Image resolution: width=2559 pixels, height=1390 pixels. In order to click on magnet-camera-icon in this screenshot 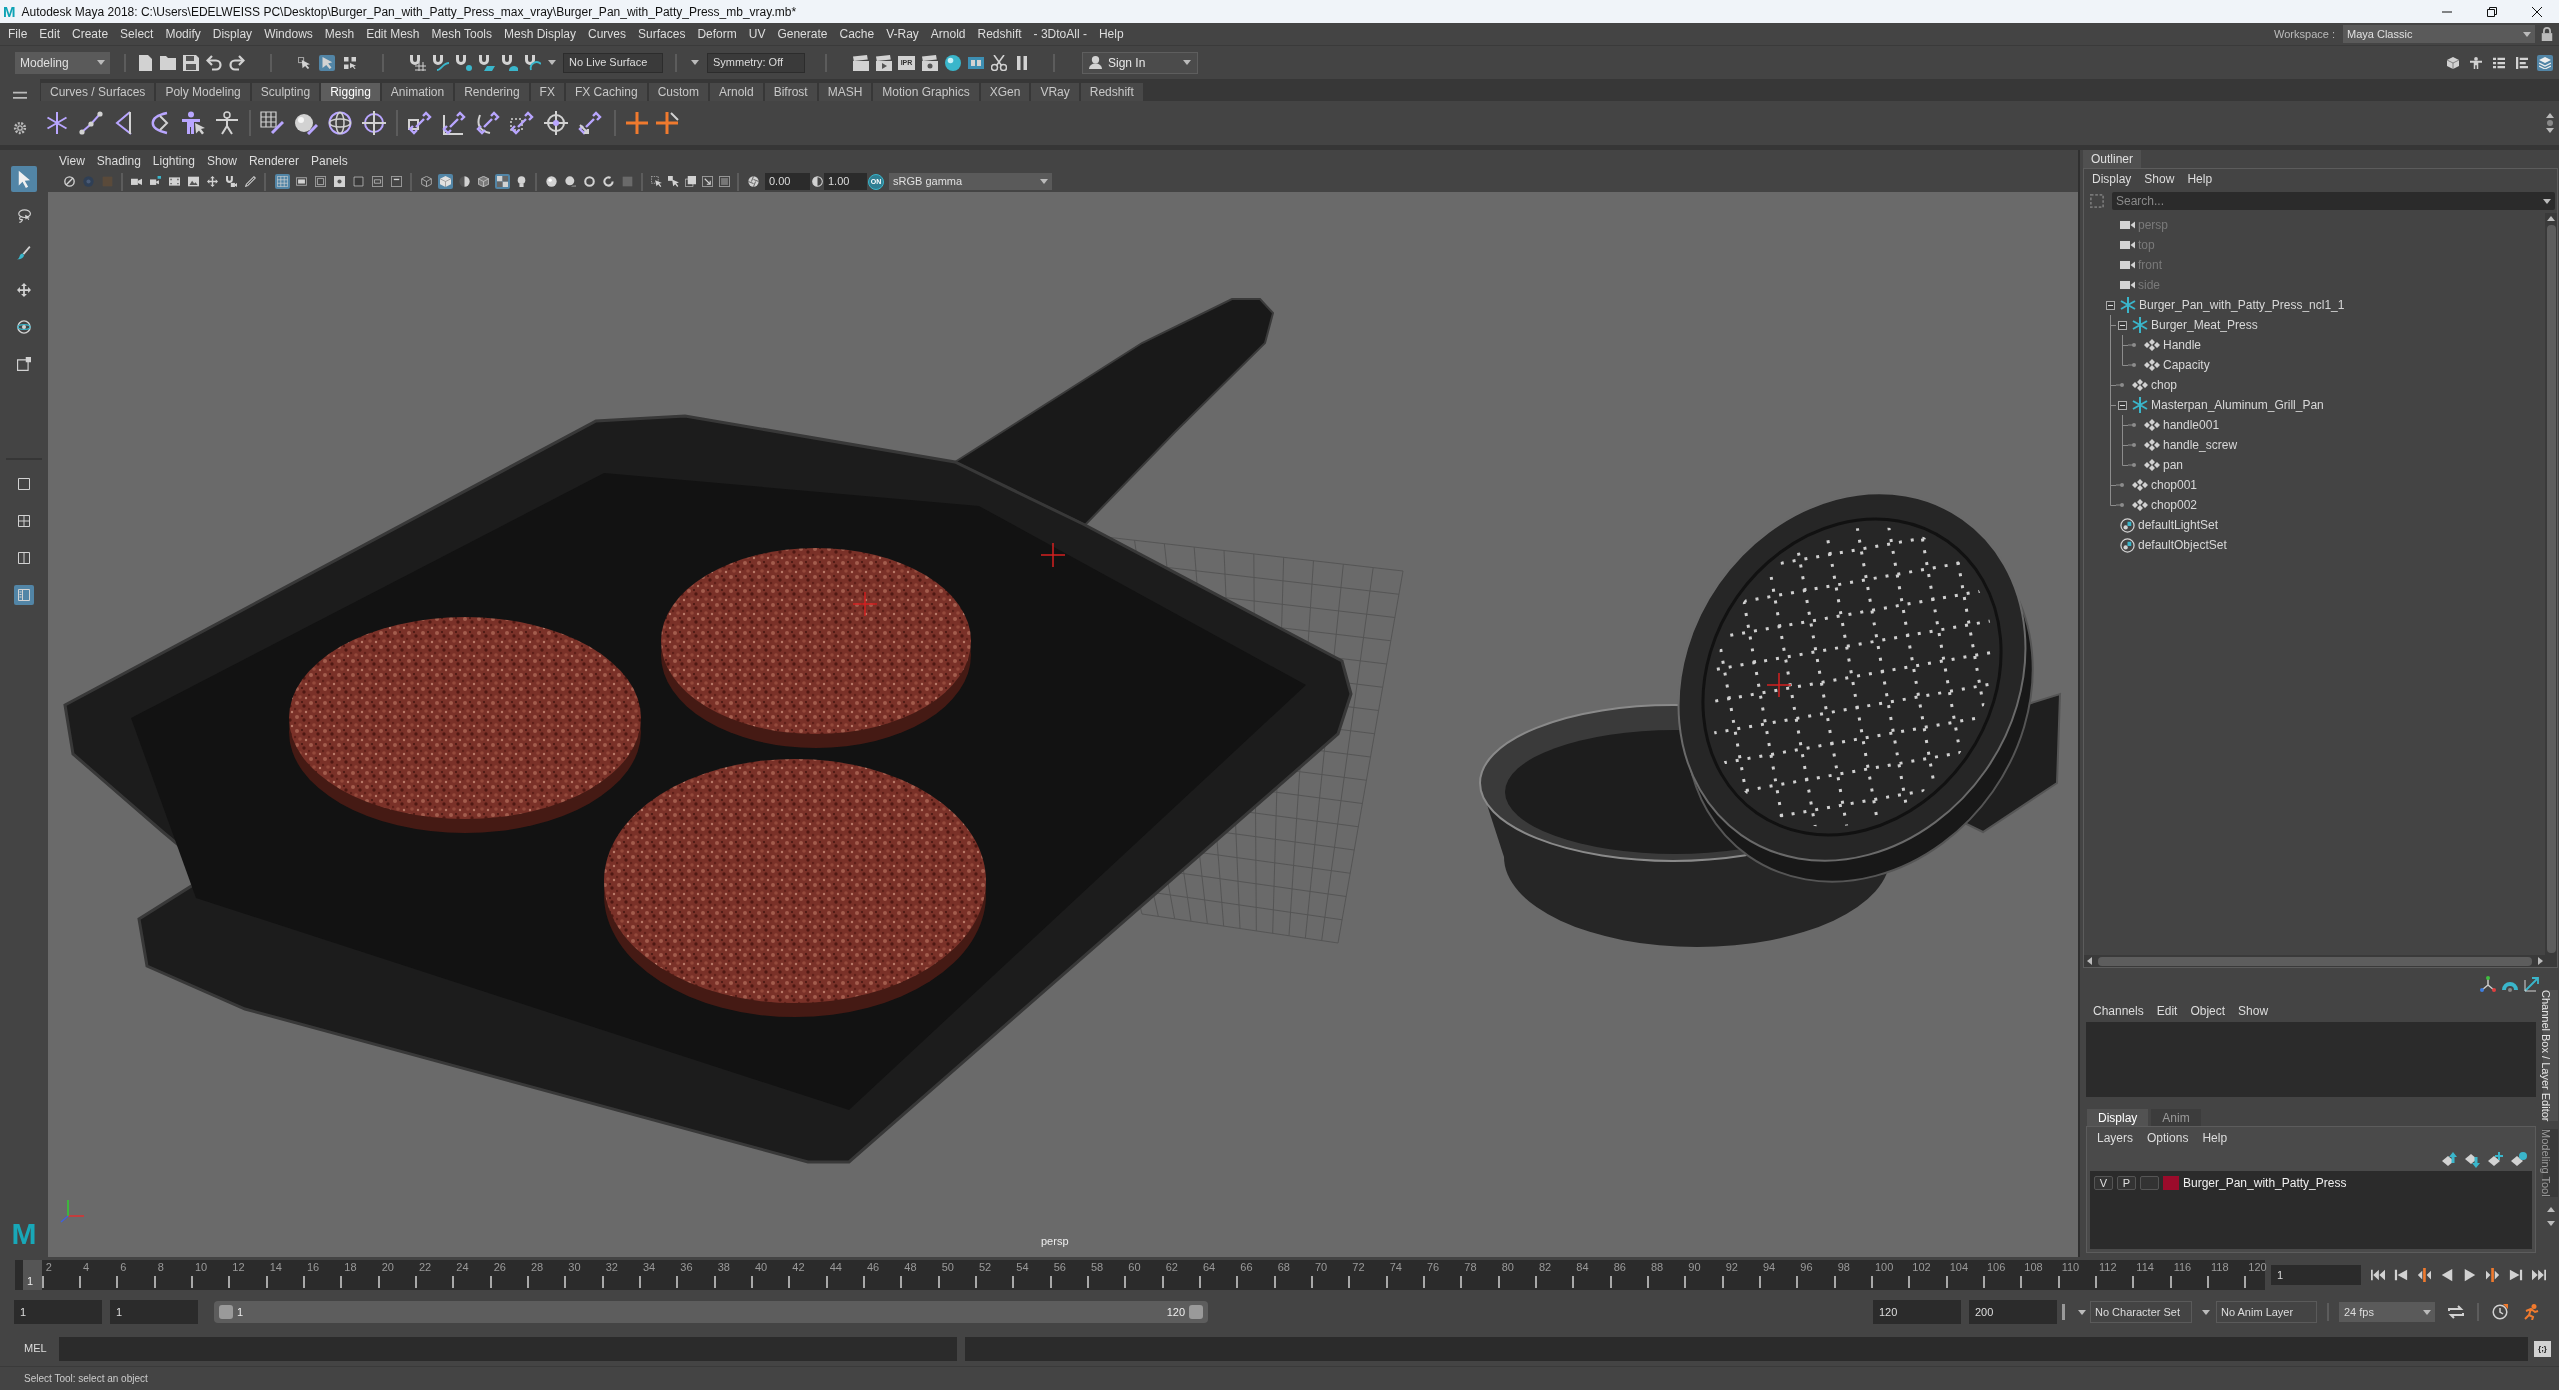, I will do `click(231, 181)`.